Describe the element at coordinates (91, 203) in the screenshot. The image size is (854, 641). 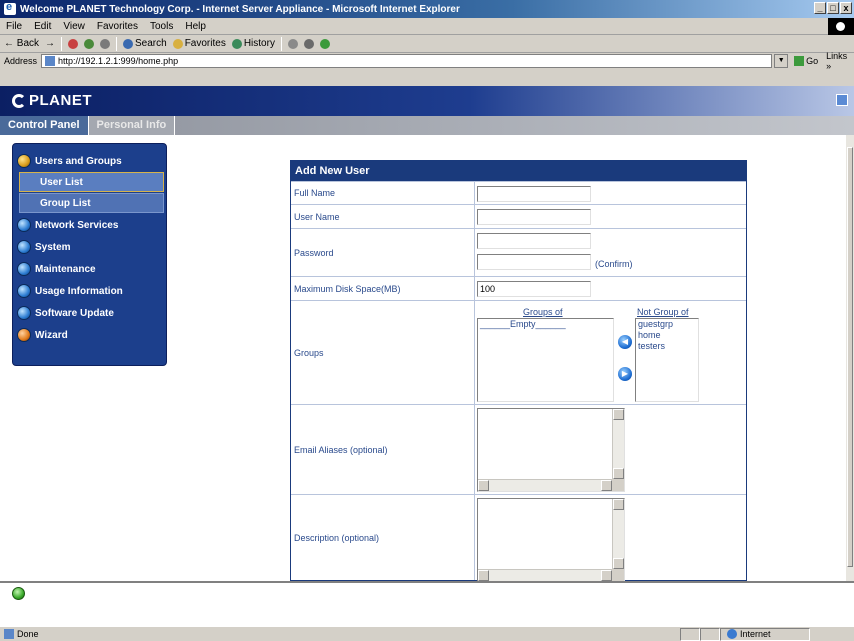
I see `sidebar-subitem-group-list: Group List` at that location.